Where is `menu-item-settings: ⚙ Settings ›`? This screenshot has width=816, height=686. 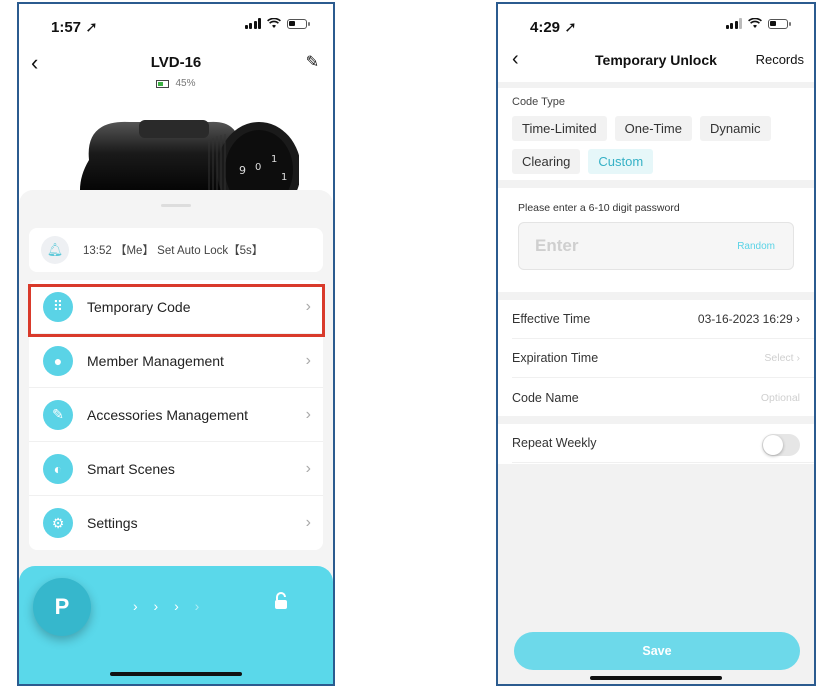 menu-item-settings: ⚙ Settings › is located at coordinates (176, 523).